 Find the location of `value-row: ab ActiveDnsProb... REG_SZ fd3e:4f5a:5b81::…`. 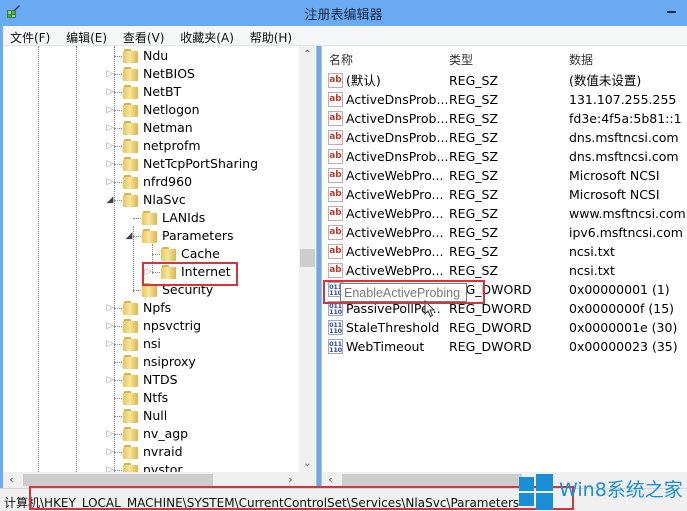

value-row: ab ActiveDnsProb... REG_SZ fd3e:4f5a:5b81::… is located at coordinates (504, 118).